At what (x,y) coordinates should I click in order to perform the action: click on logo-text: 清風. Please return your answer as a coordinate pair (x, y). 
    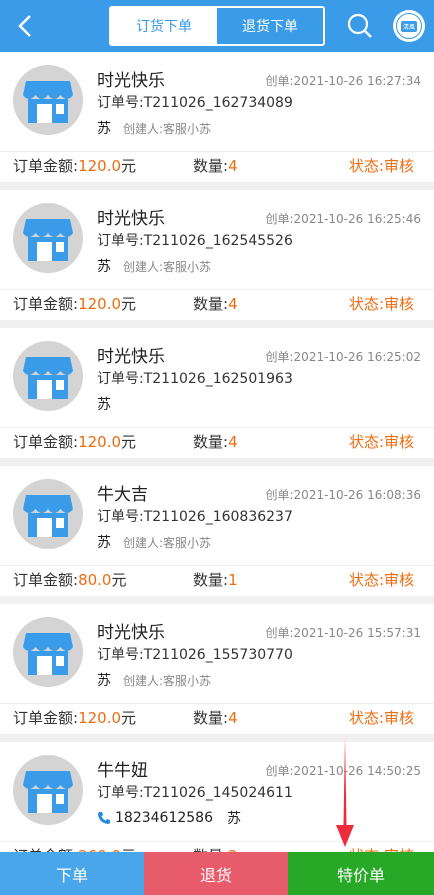
    Looking at the image, I should click on (408, 26).